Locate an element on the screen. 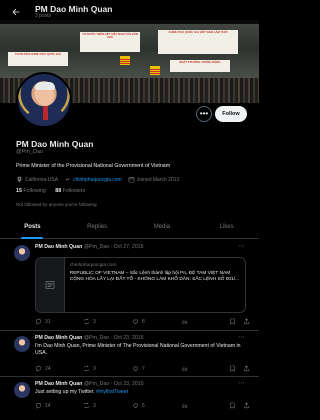  link-card-thumbnail is located at coordinates (50, 285).